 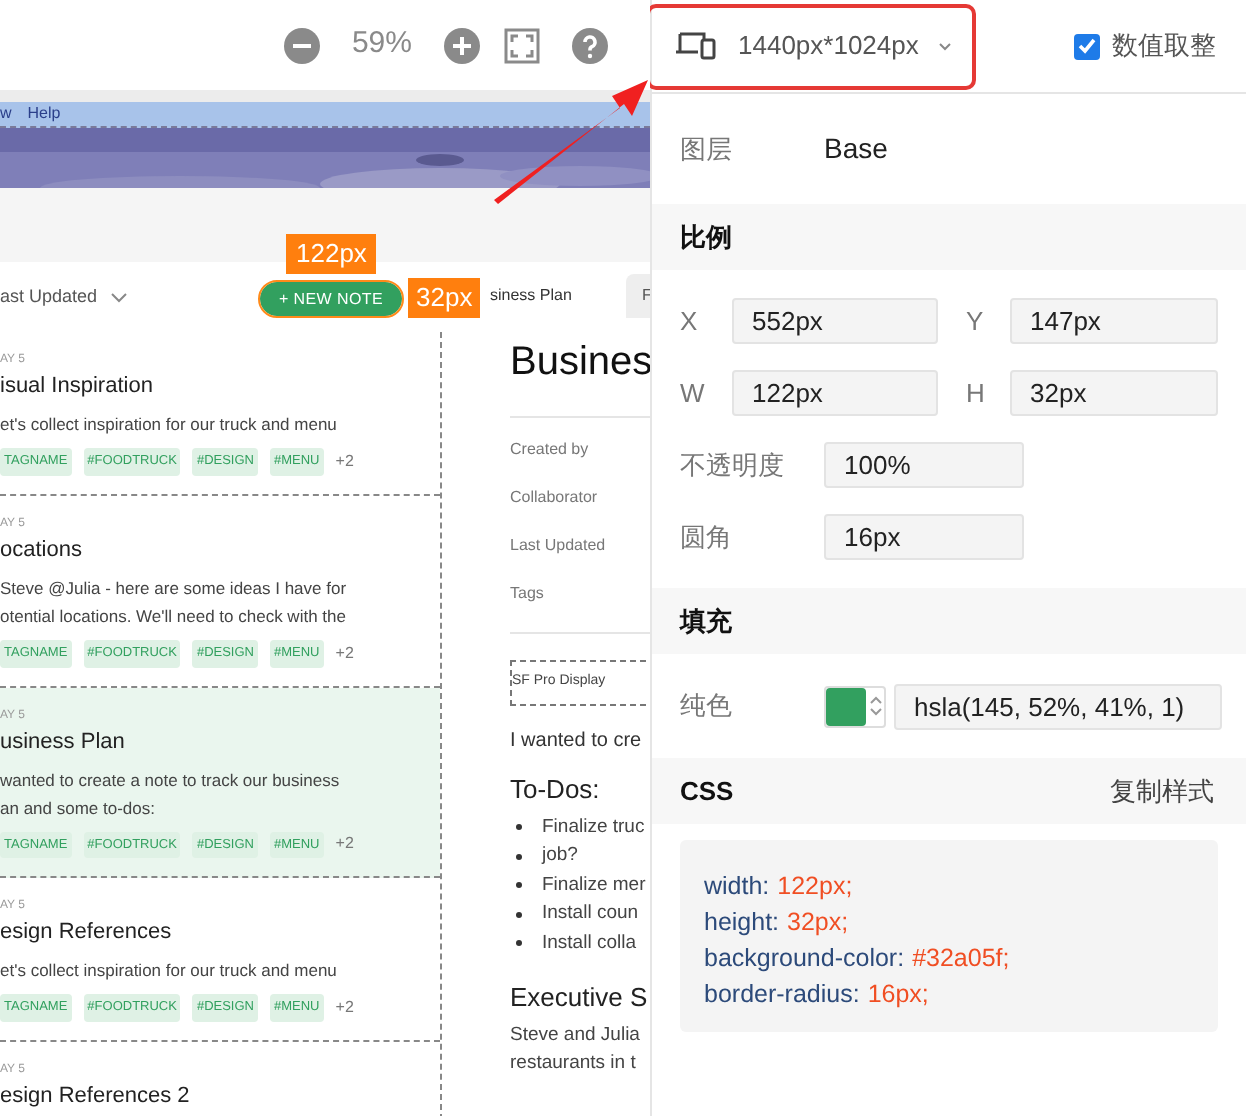 I want to click on help-icon, so click(x=590, y=45).